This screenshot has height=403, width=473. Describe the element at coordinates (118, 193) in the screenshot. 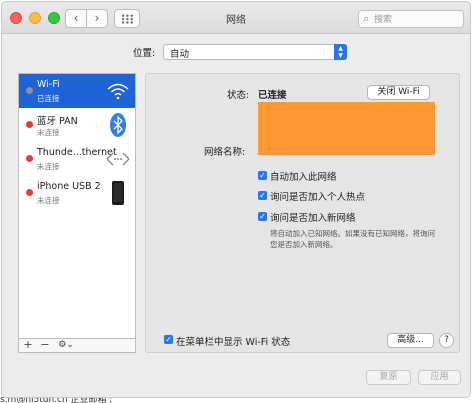

I see `iphone-icon` at that location.